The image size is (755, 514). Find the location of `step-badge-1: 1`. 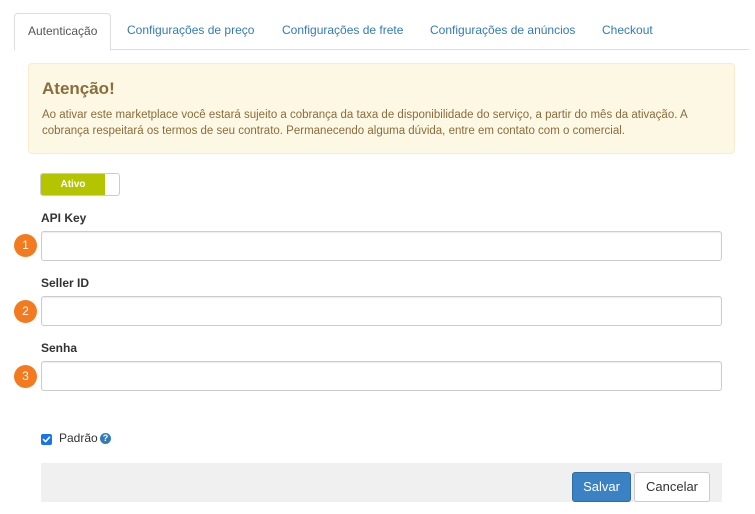

step-badge-1: 1 is located at coordinates (25, 245).